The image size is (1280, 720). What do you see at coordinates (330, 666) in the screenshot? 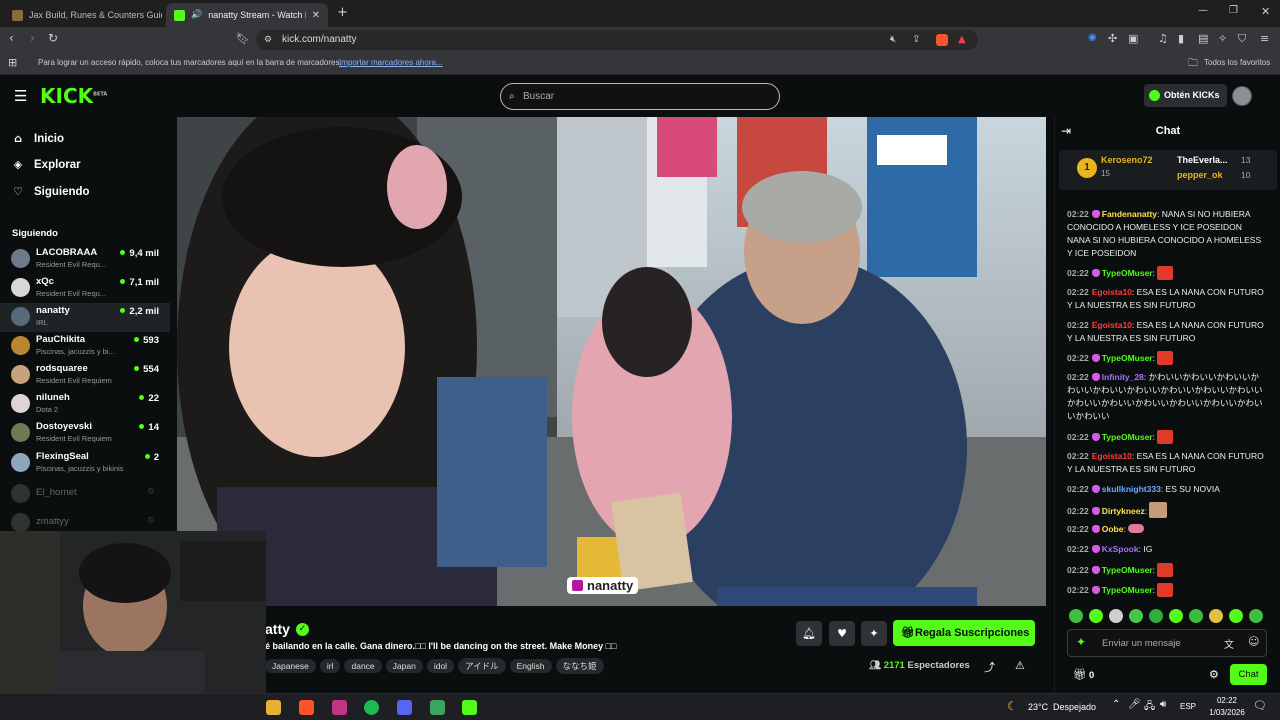
I see `tag-chip: irl` at bounding box center [330, 666].